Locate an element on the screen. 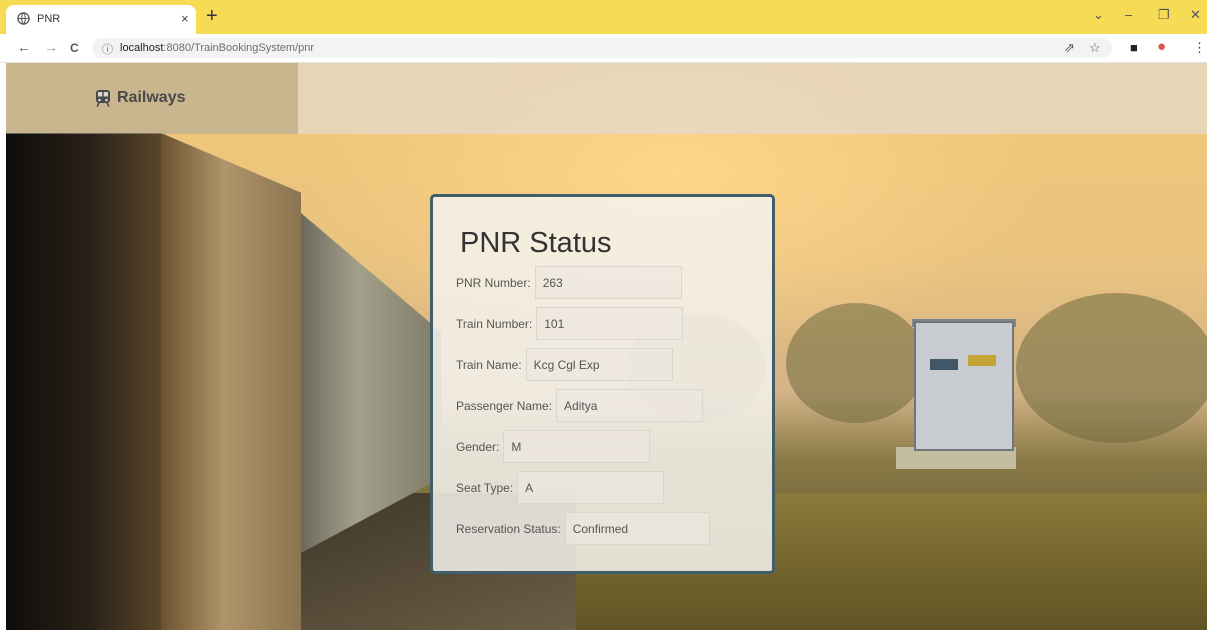  train-number-field: Train Number: is located at coordinates (570, 323).